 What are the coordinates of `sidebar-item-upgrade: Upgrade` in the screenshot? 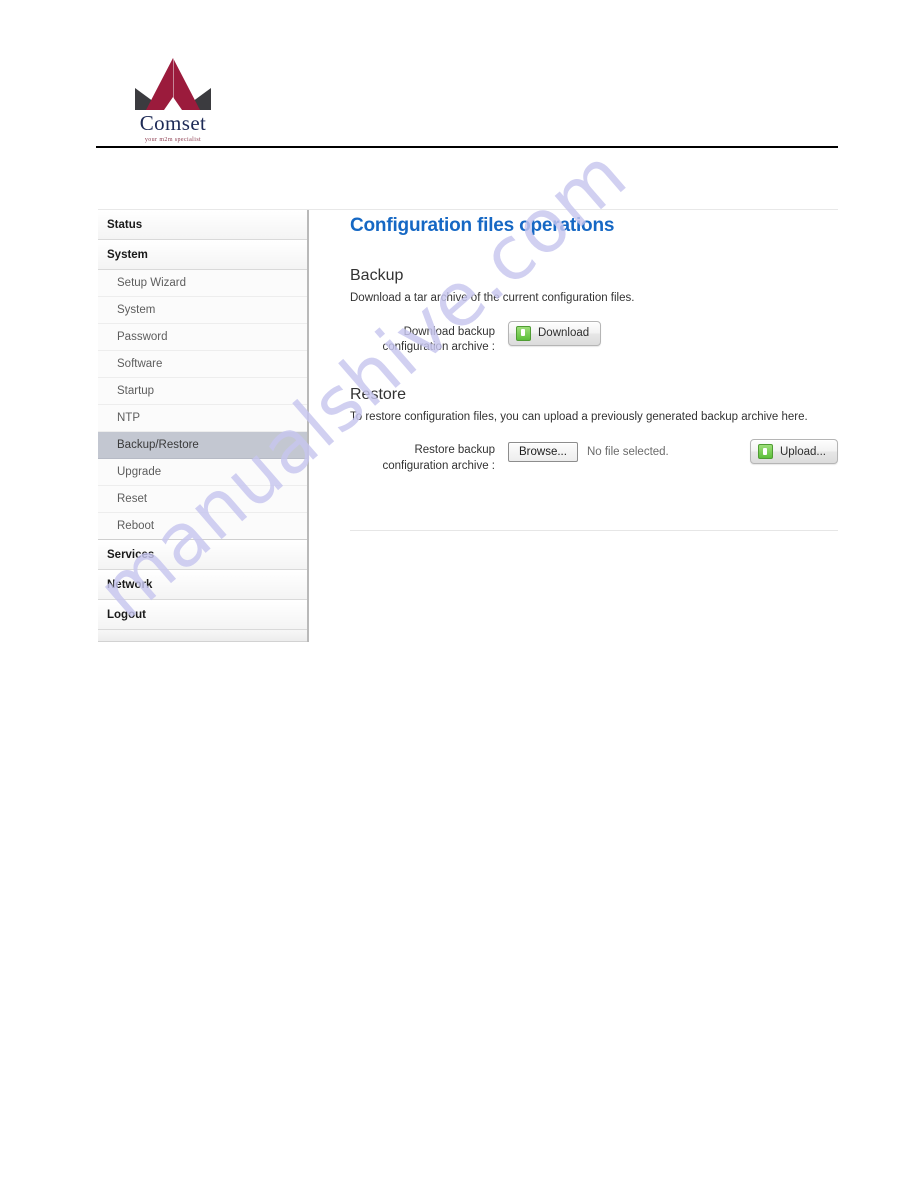 It's located at (202, 472).